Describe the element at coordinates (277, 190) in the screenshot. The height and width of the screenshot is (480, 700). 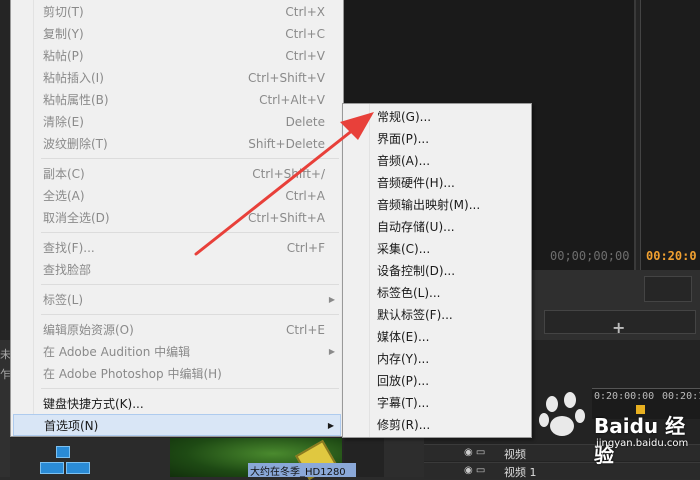
I see `annotation-arrow-shaft` at that location.